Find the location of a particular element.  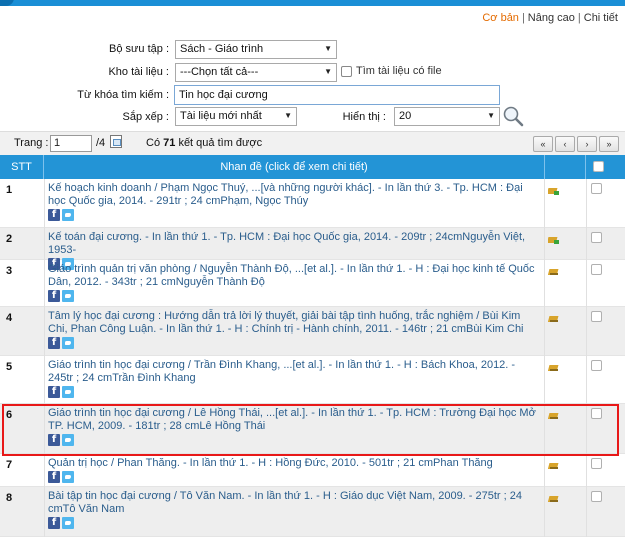

row-number: 1 is located at coordinates (9, 190).